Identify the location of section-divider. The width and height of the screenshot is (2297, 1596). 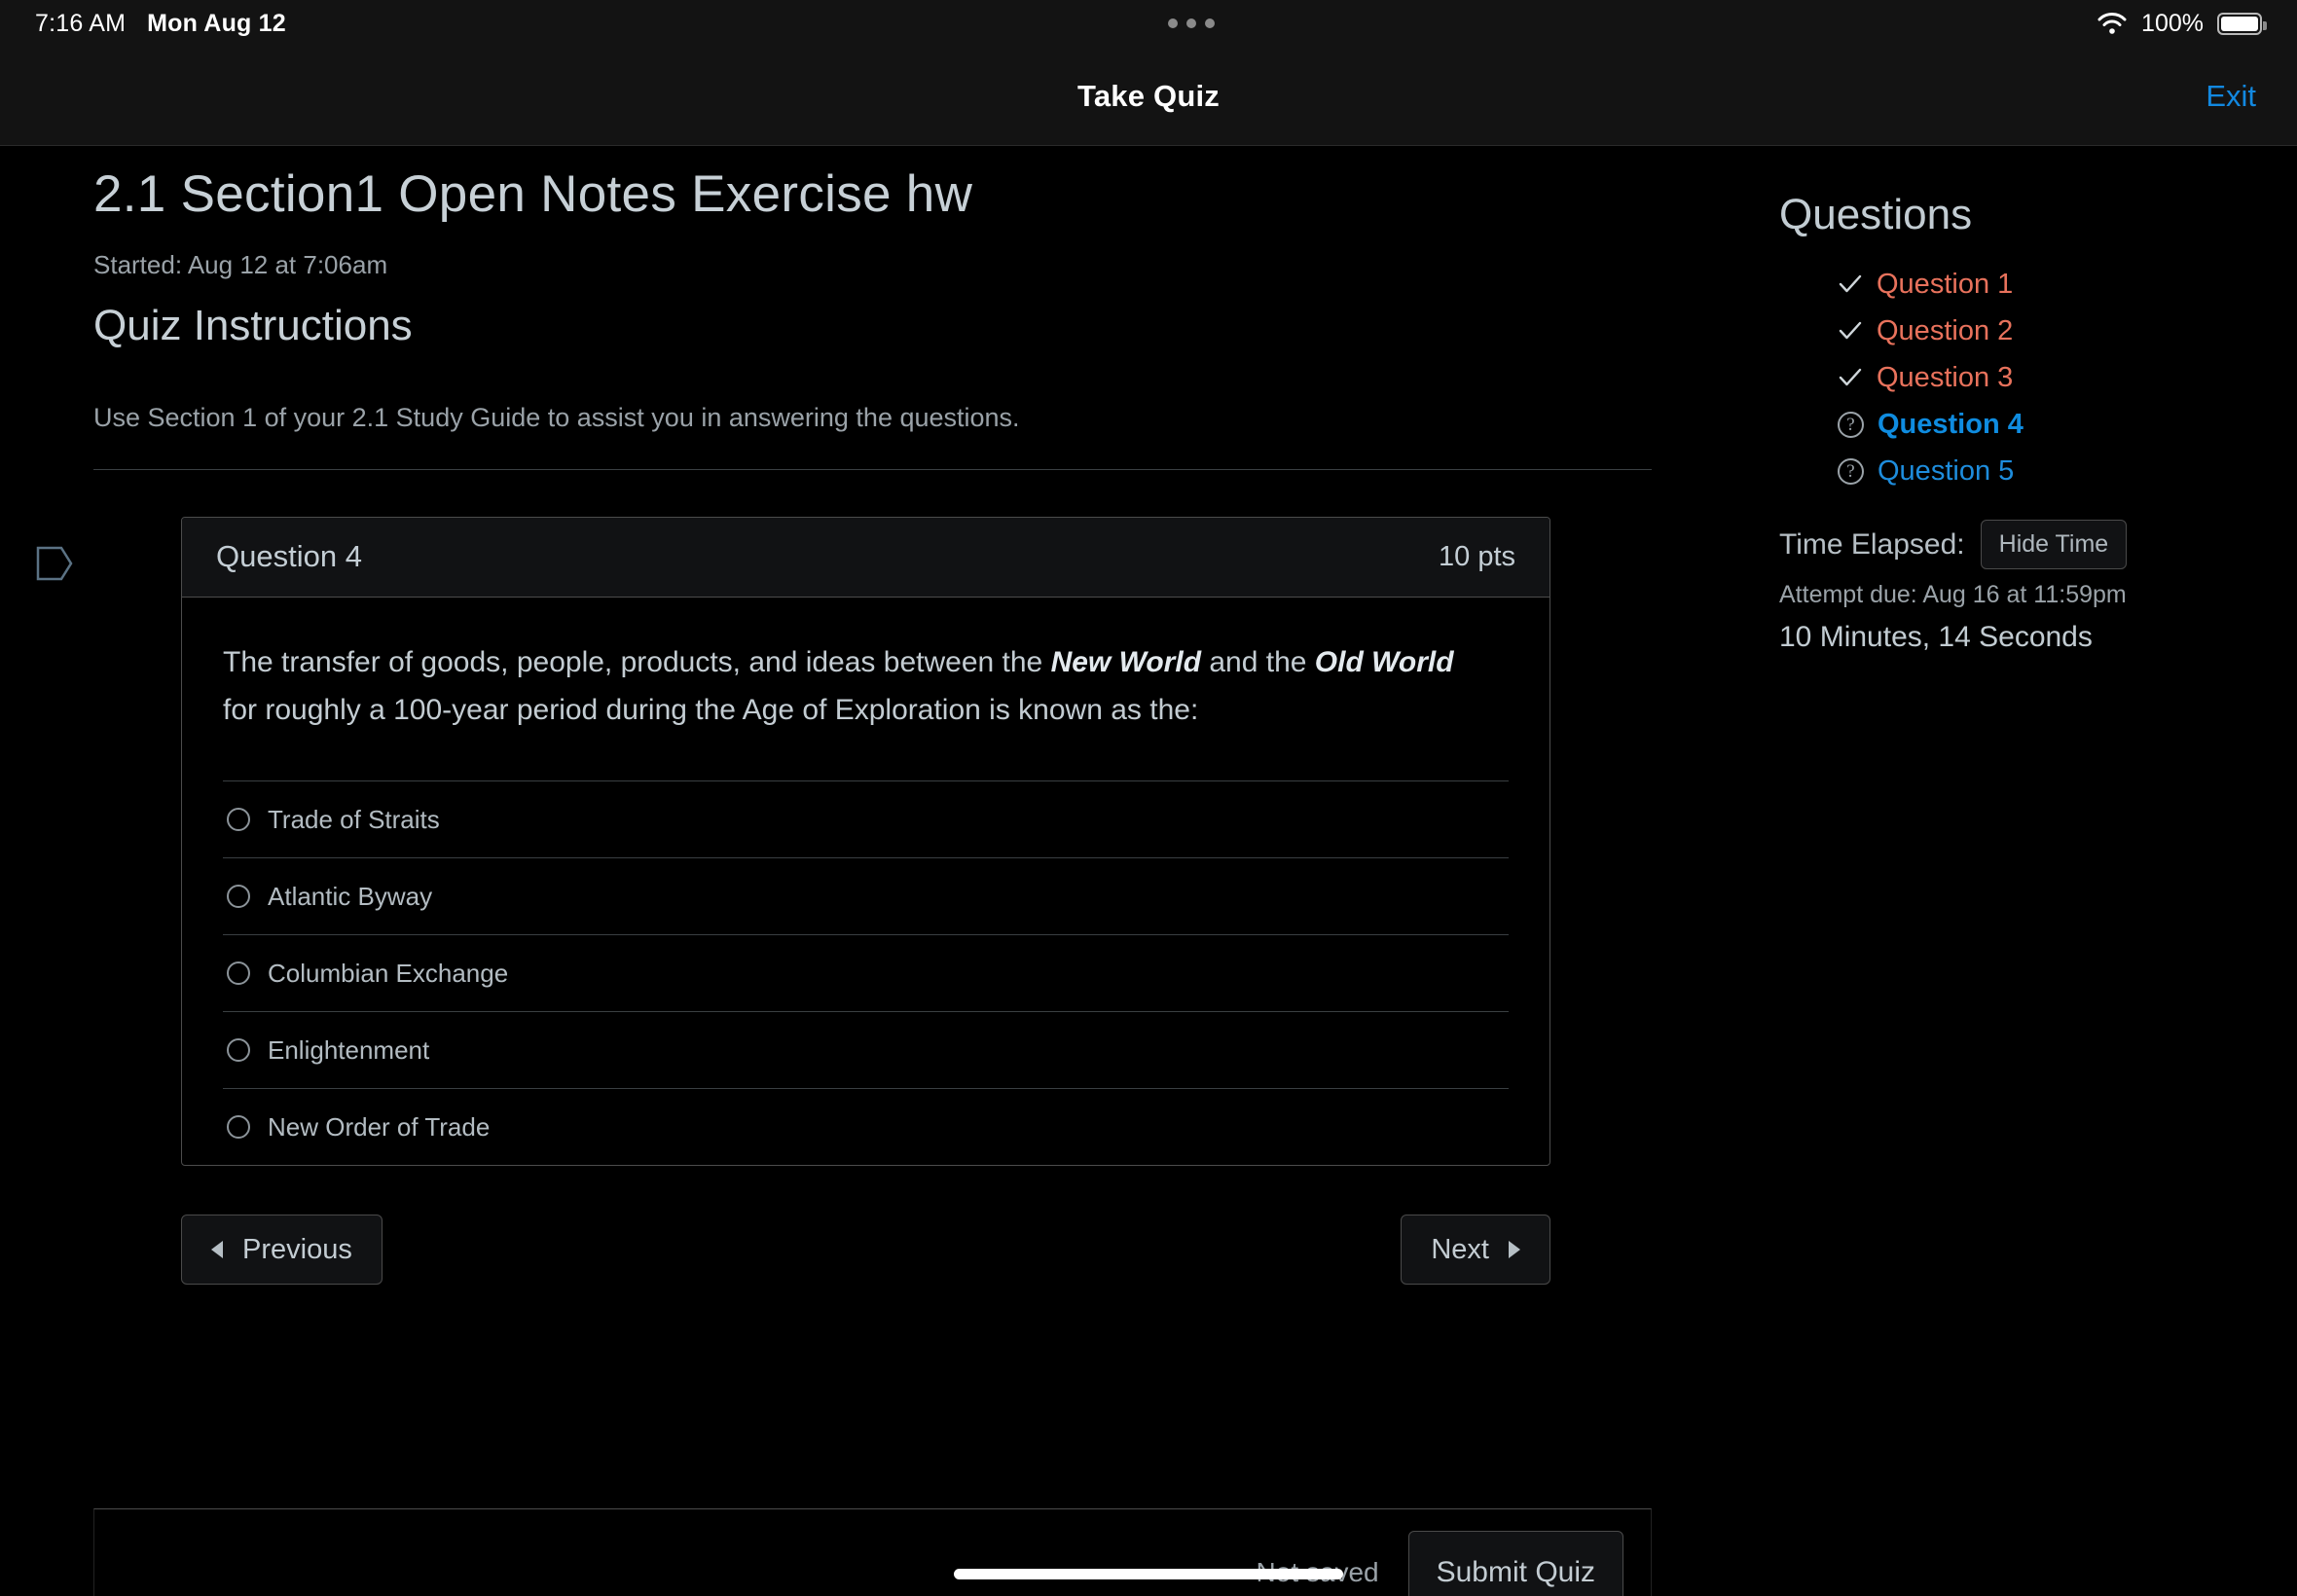
(872, 469).